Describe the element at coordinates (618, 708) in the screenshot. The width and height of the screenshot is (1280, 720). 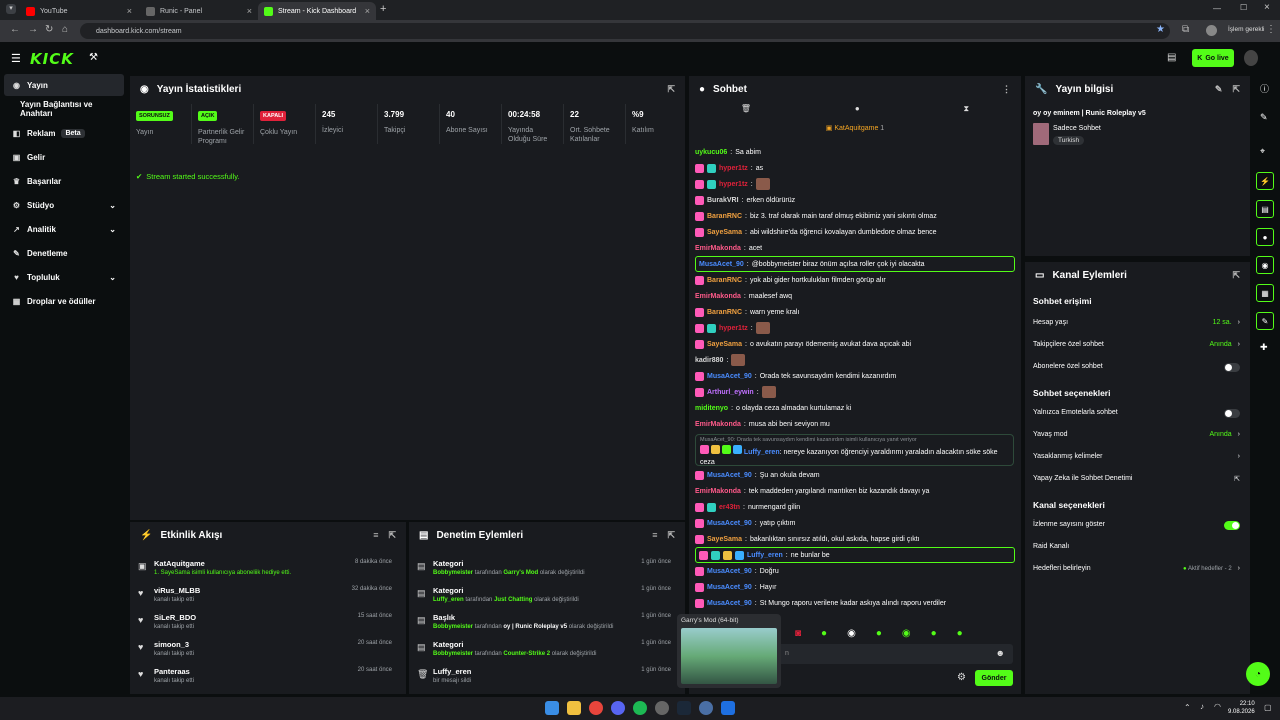
I see `discord-icon` at that location.